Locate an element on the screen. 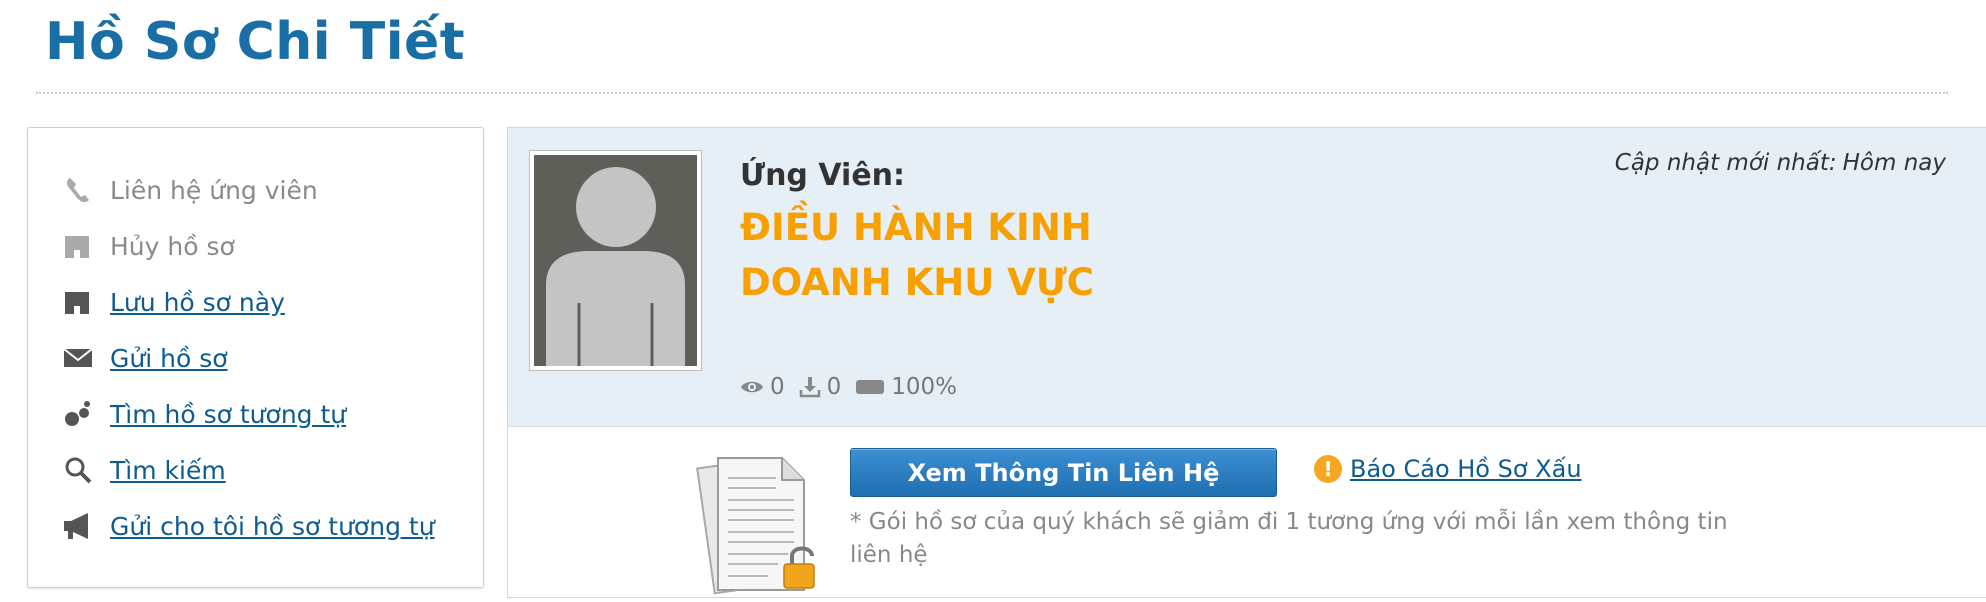 This screenshot has height=602, width=1986. sidebar-item-label: Gửi cho tôi hồ sơ tương tự is located at coordinates (272, 526).